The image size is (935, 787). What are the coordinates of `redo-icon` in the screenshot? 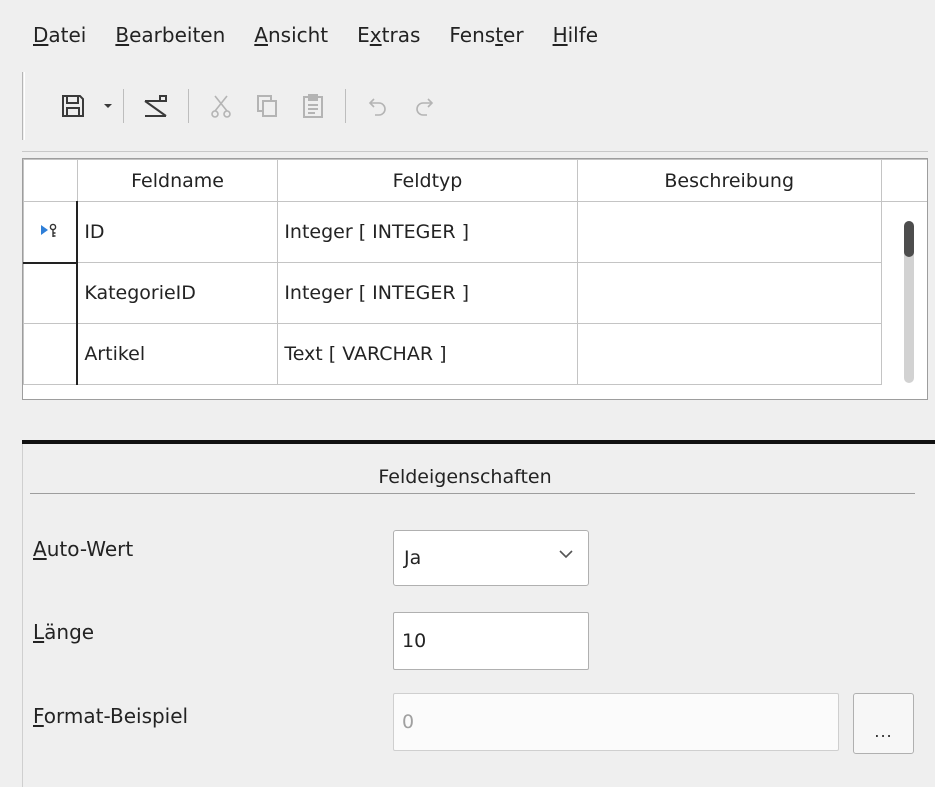 It's located at (425, 107).